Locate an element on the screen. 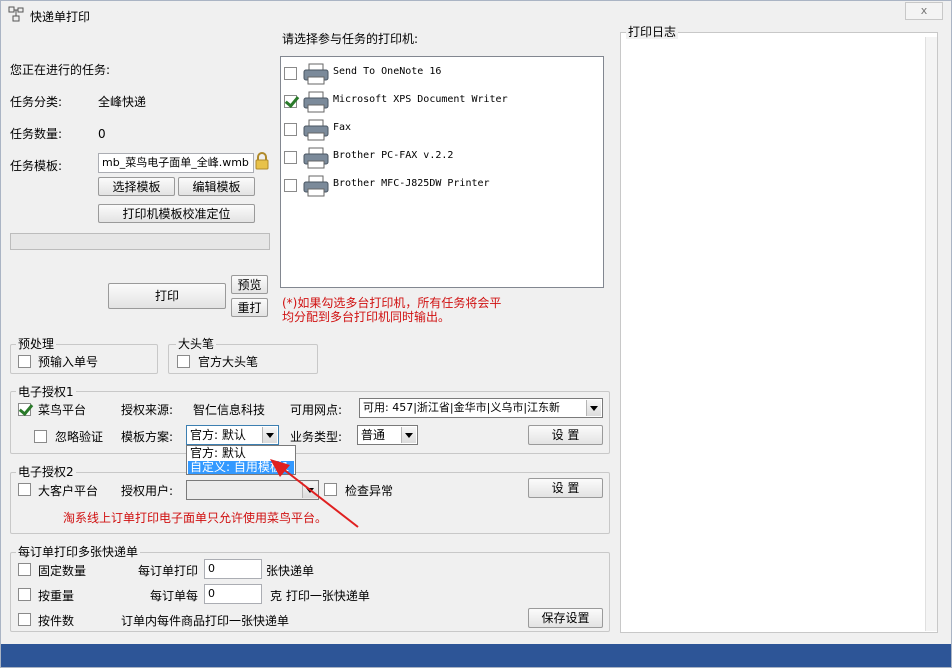 The height and width of the screenshot is (668, 952). printer-heading: 请选择参与任务的打印机: is located at coordinates (350, 39).